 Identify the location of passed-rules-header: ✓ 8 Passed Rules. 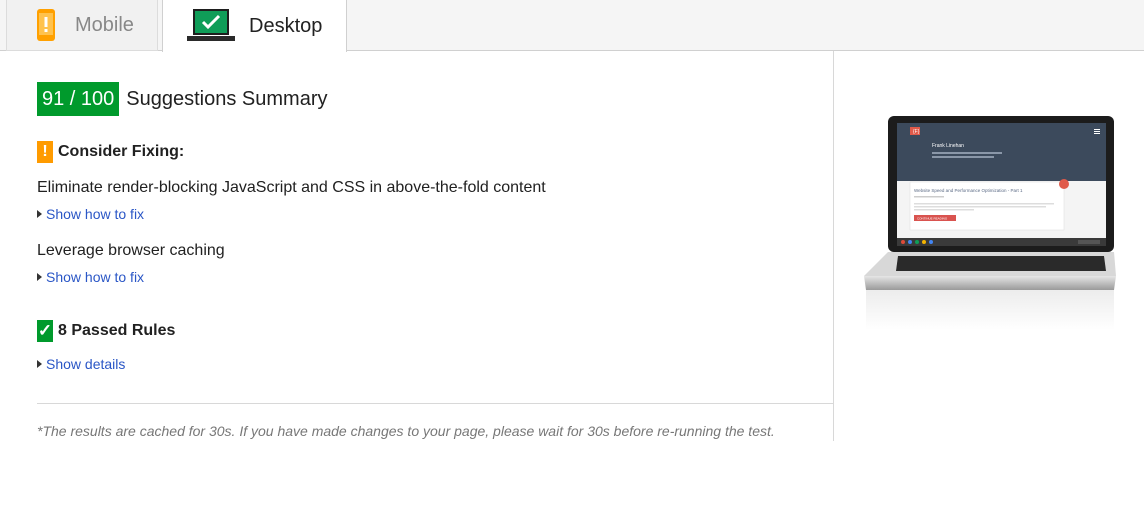
(106, 331).